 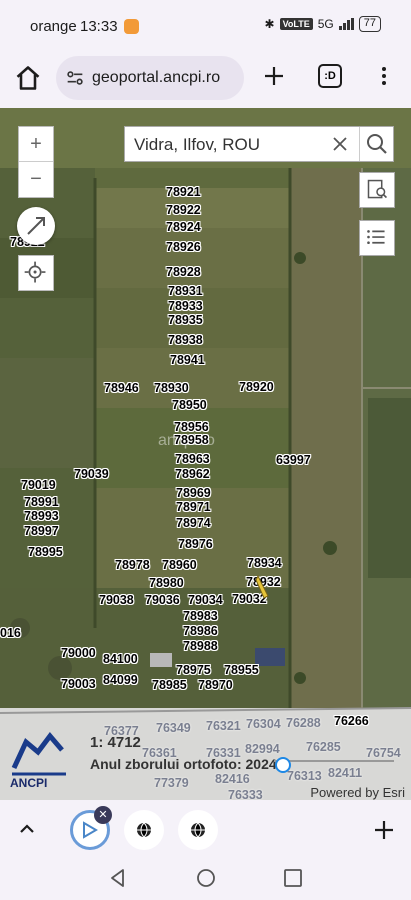 What do you see at coordinates (195, 544) in the screenshot?
I see `parcel-label: 78976` at bounding box center [195, 544].